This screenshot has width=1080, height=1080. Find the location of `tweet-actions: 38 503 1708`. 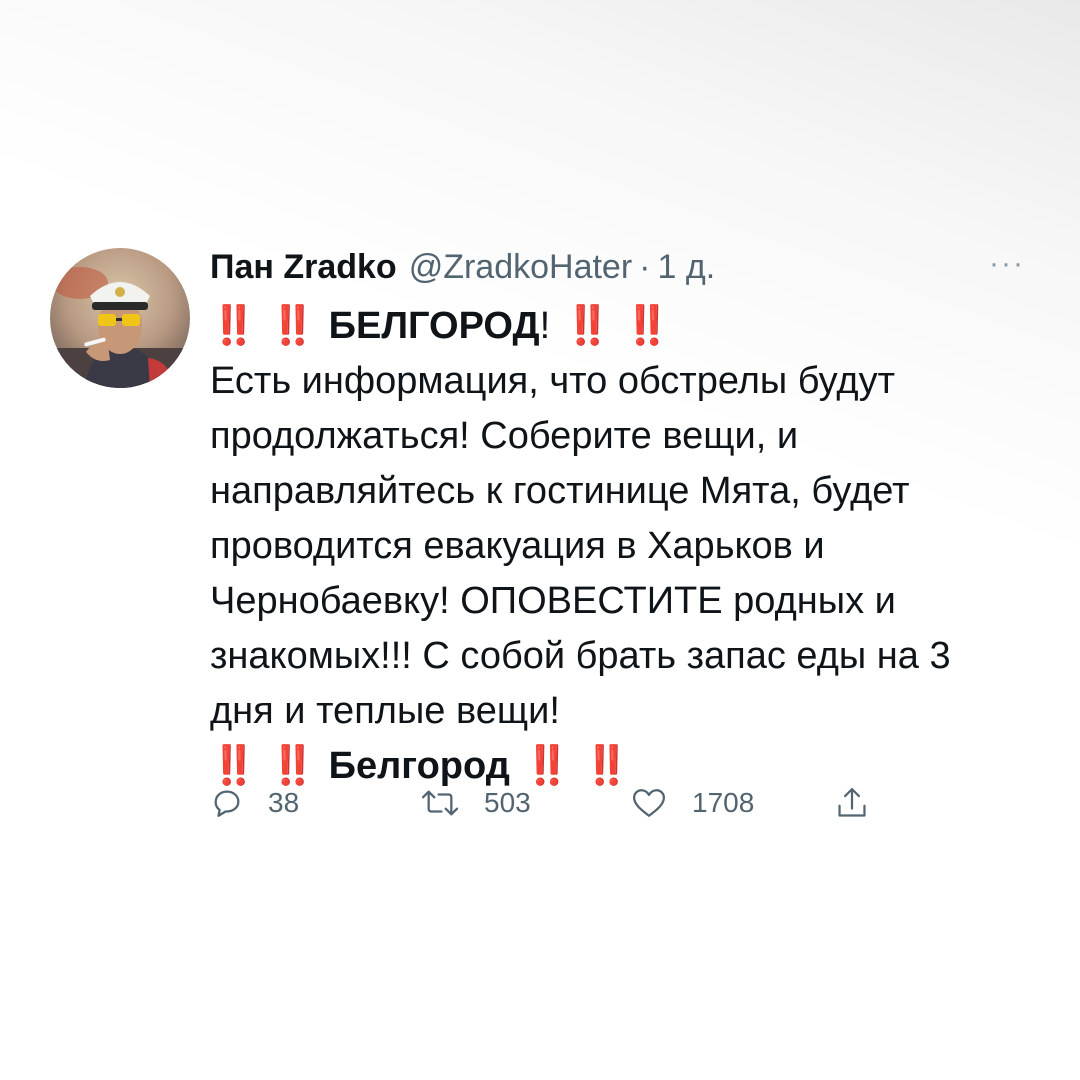

tweet-actions: 38 503 1708 is located at coordinates (539, 803).